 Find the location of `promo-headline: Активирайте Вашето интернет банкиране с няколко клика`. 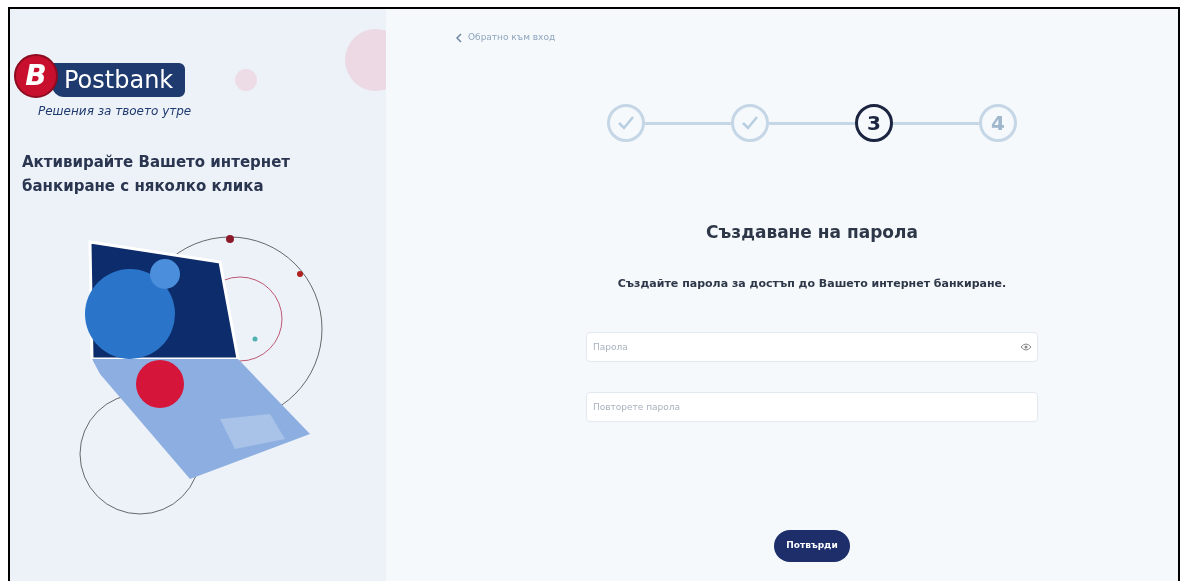

promo-headline: Активирайте Вашето интернет банкиране с няколко клика is located at coordinates (157, 174).